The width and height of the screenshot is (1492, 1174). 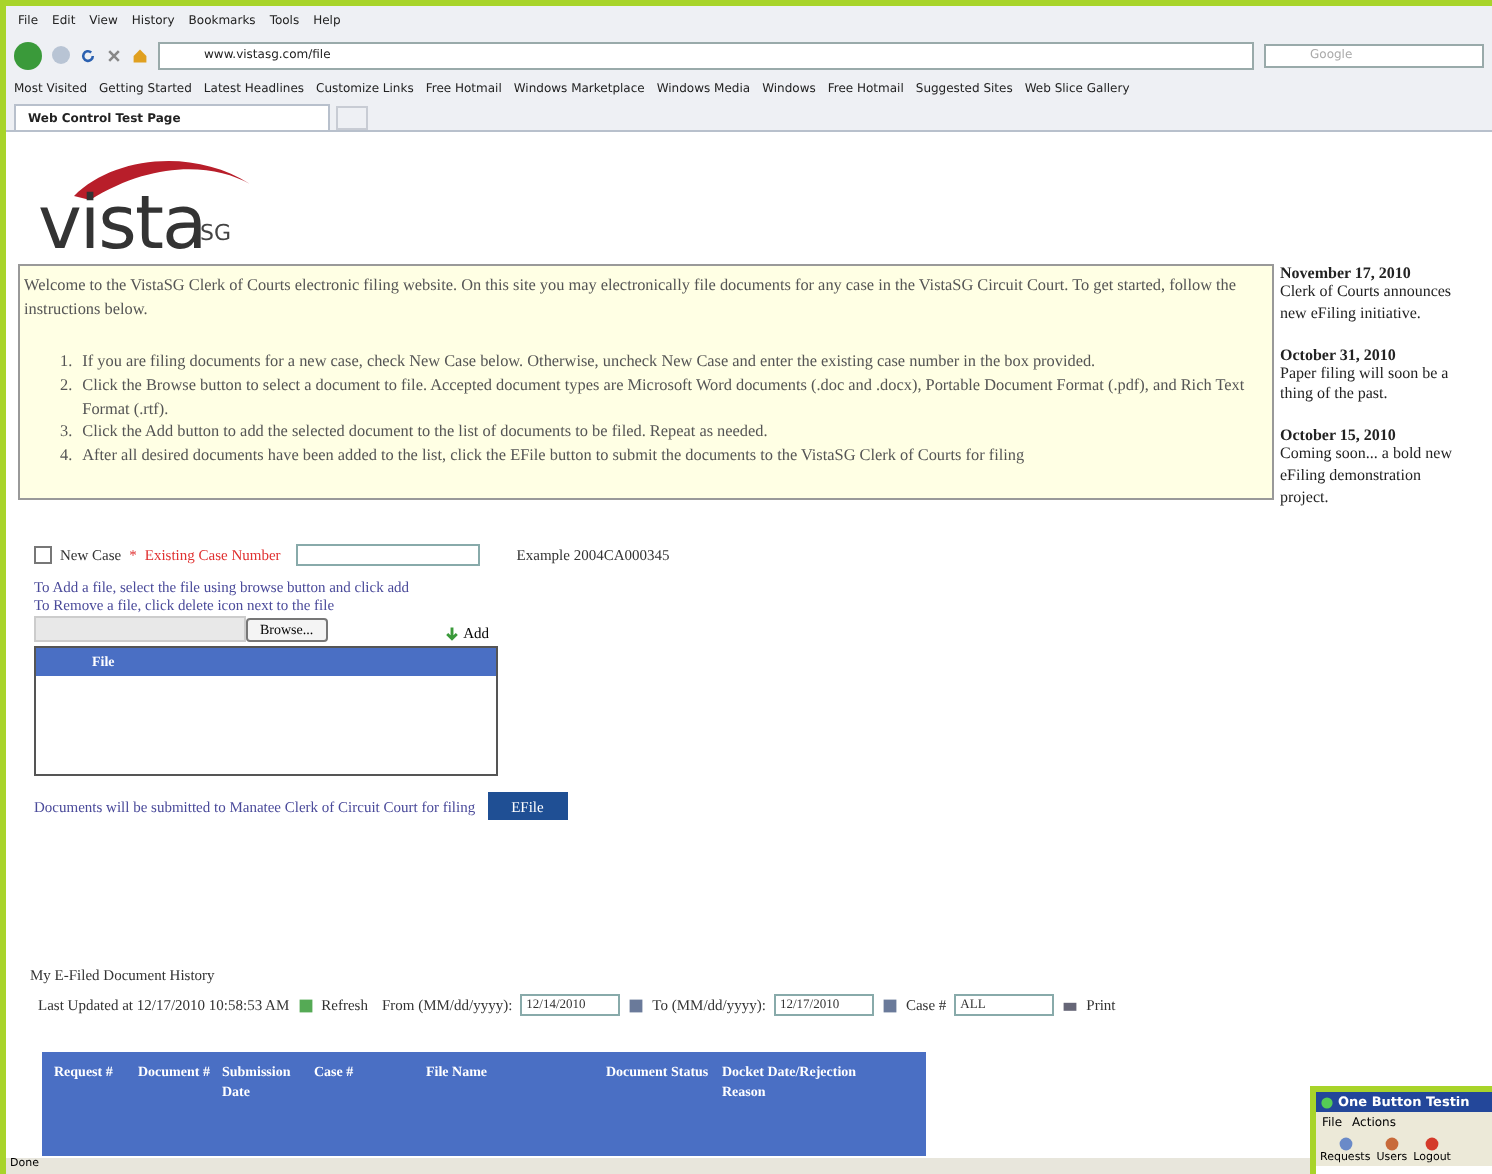 I want to click on arrow-icon, so click(x=451, y=633).